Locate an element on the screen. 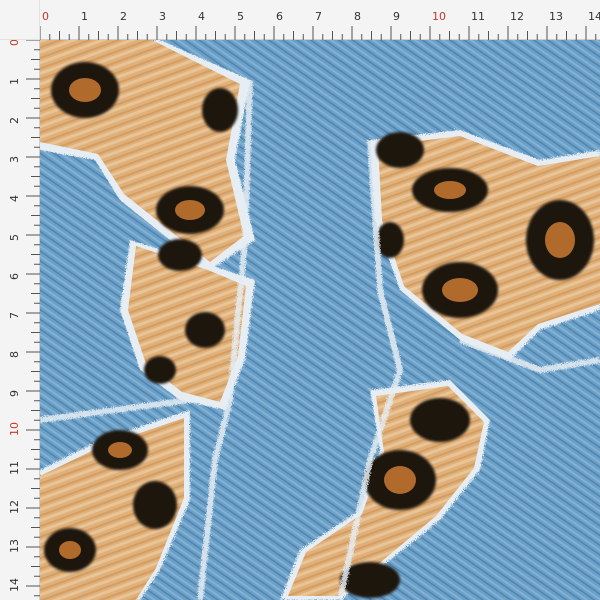 The height and width of the screenshot is (600, 600). top-ruler-label: 13 is located at coordinates (556, 16).